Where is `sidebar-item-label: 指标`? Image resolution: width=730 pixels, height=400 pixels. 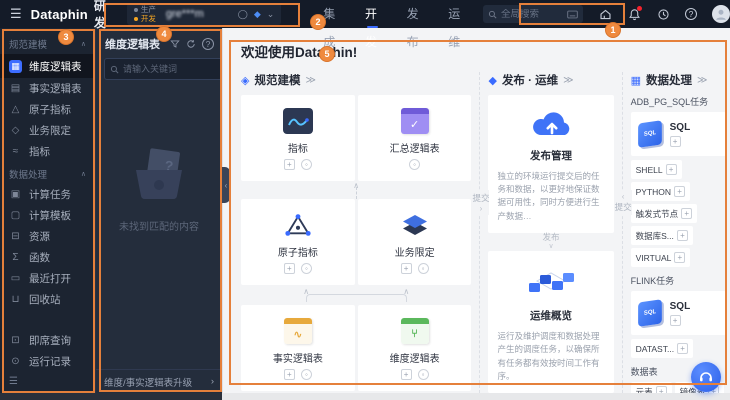
sidebar-item-label: 指标 is located at coordinates (39, 152).